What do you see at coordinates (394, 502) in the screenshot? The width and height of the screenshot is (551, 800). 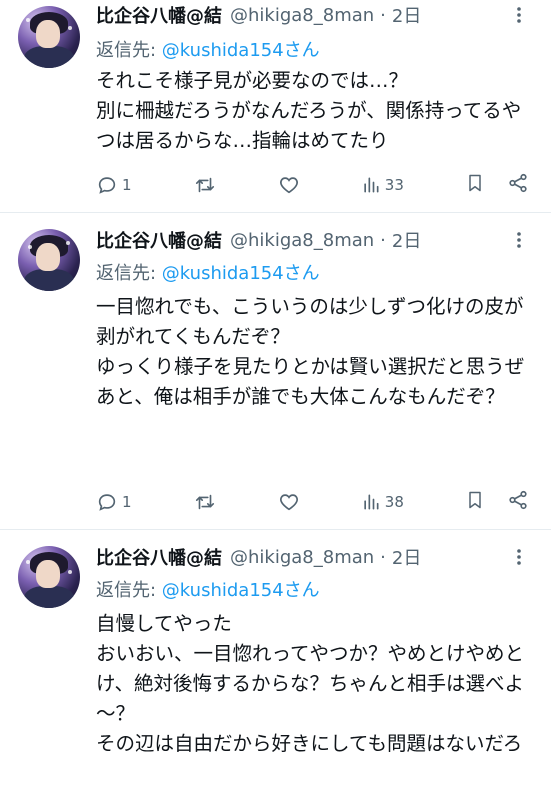 I see `views-count: 38` at bounding box center [394, 502].